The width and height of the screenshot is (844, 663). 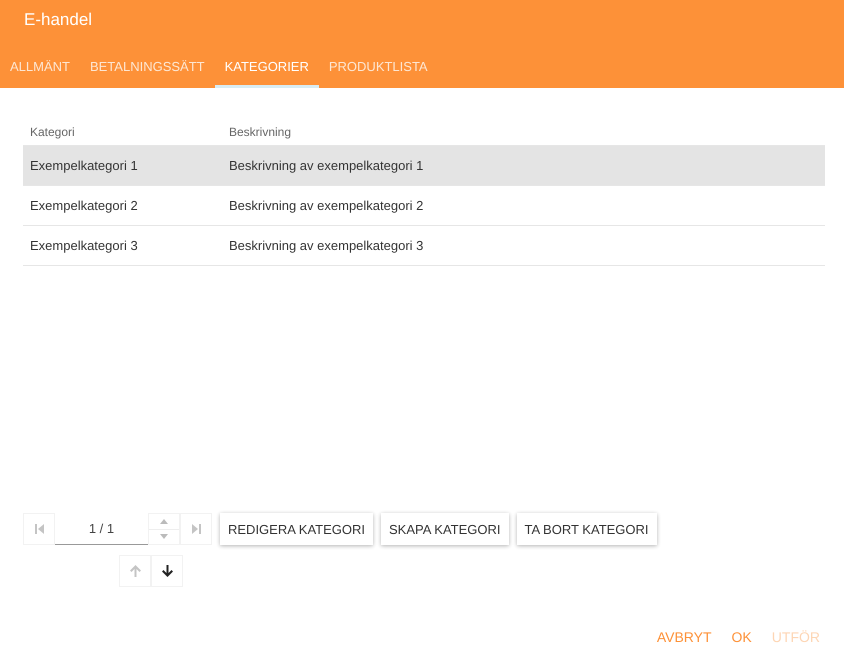 What do you see at coordinates (164, 537) in the screenshot?
I see `caret-down-icon` at bounding box center [164, 537].